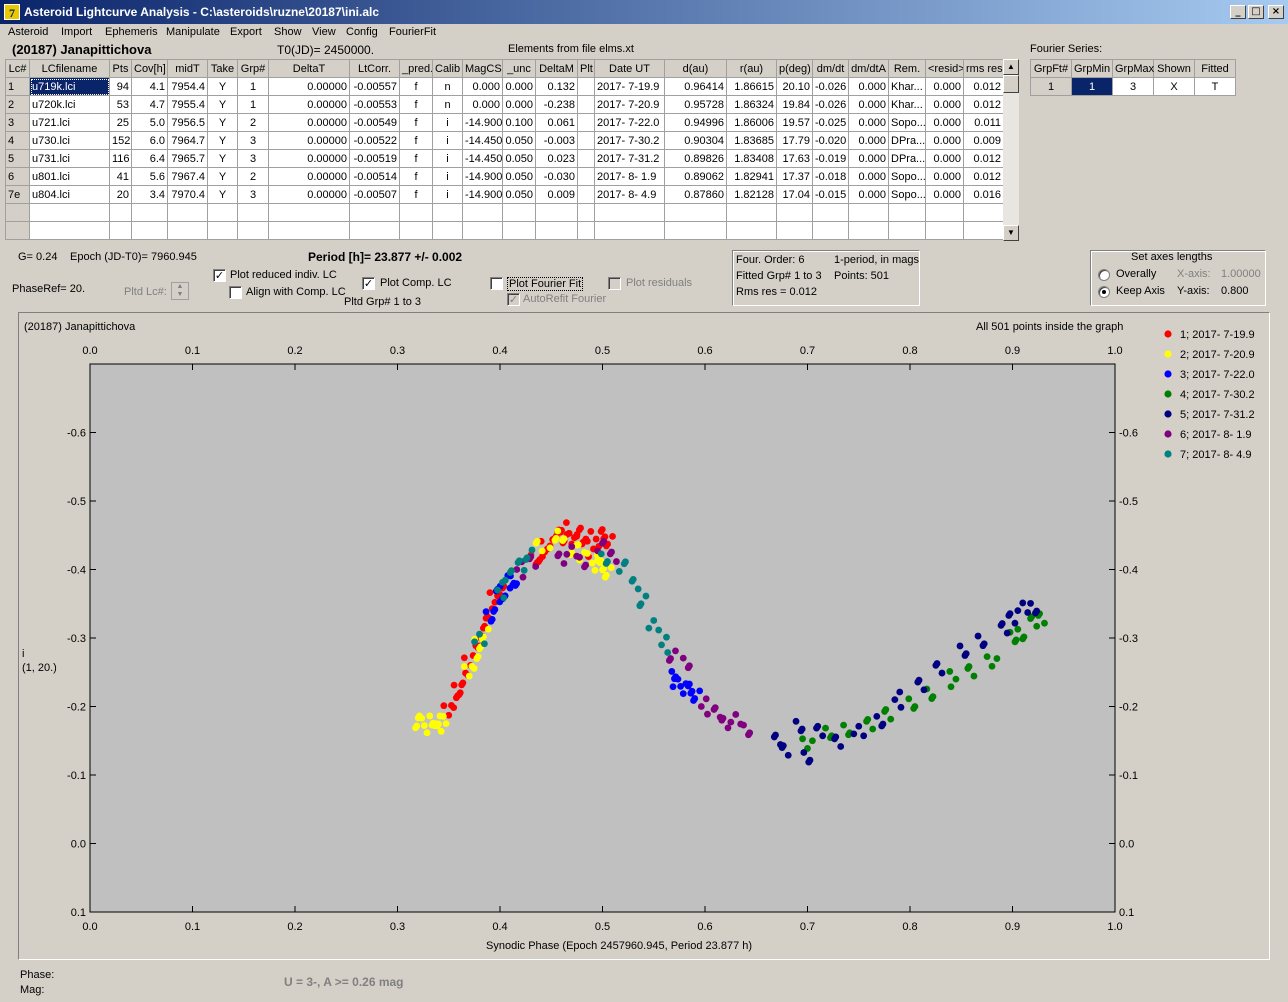 The width and height of the screenshot is (1288, 1002). I want to click on table-cell: -14.450, so click(482, 158).